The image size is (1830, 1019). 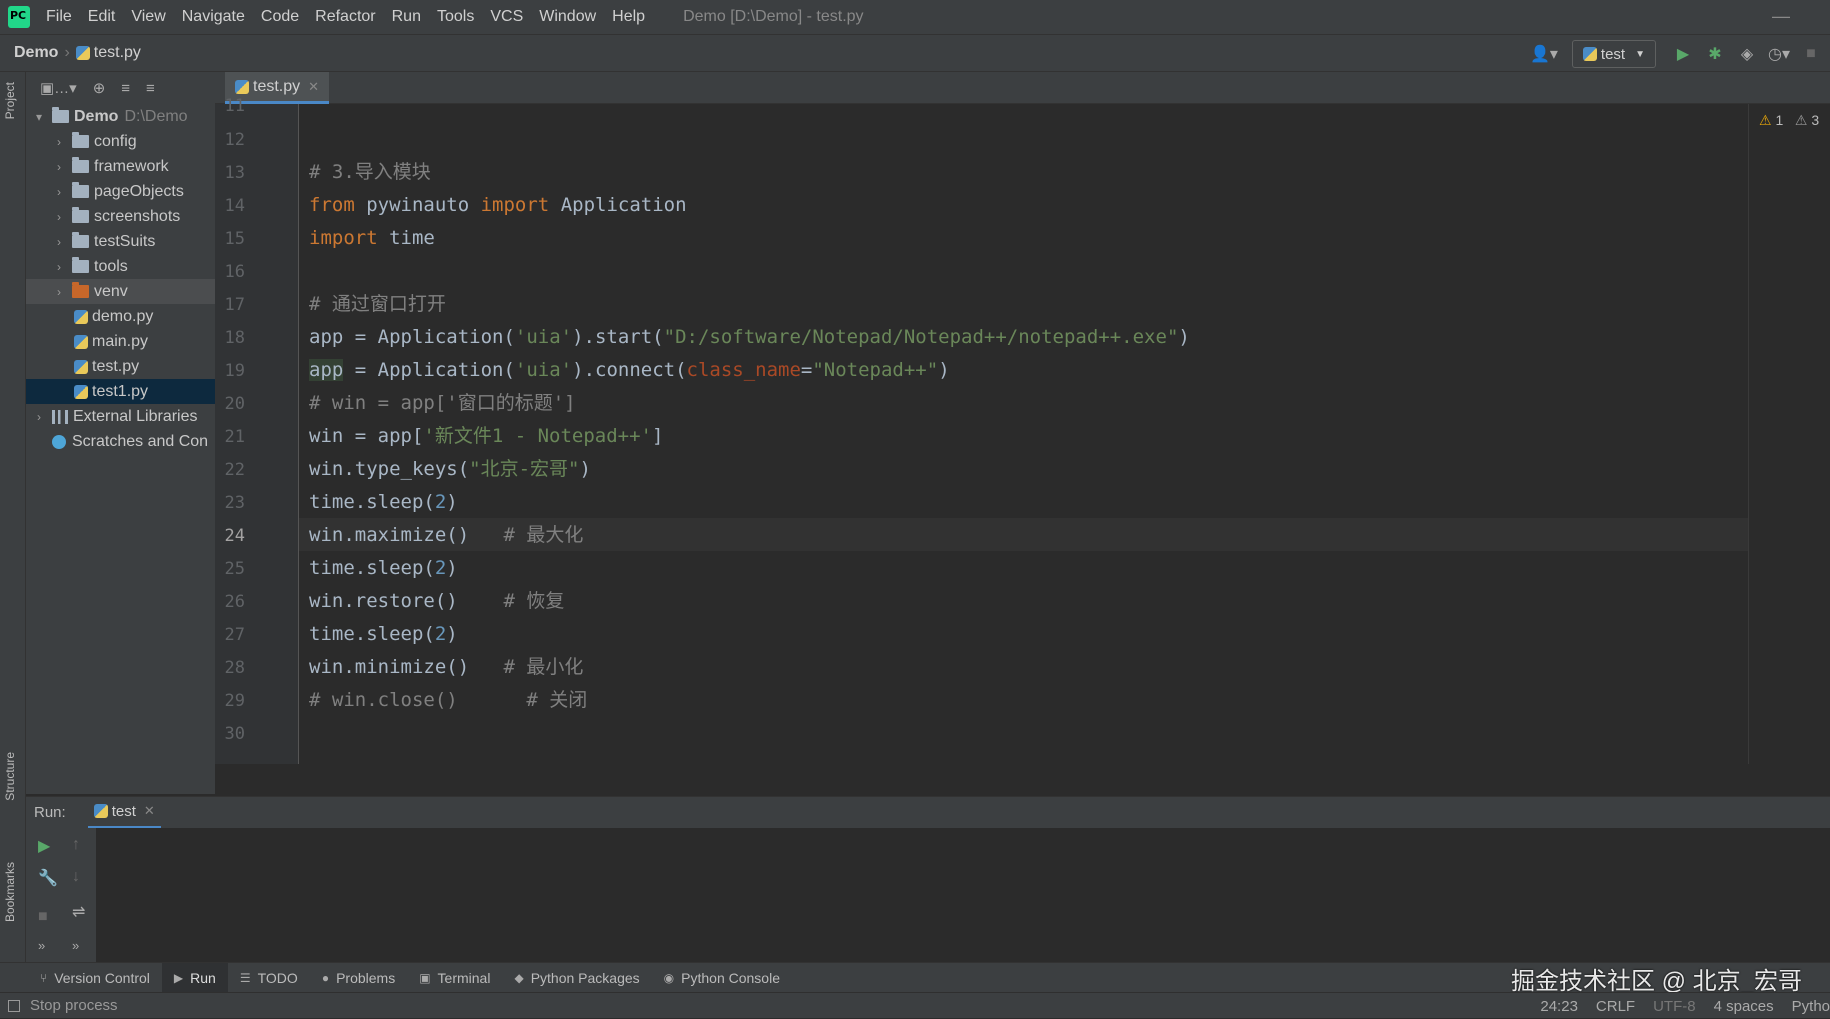 I want to click on project-tool-button: Project, so click(x=10, y=100).